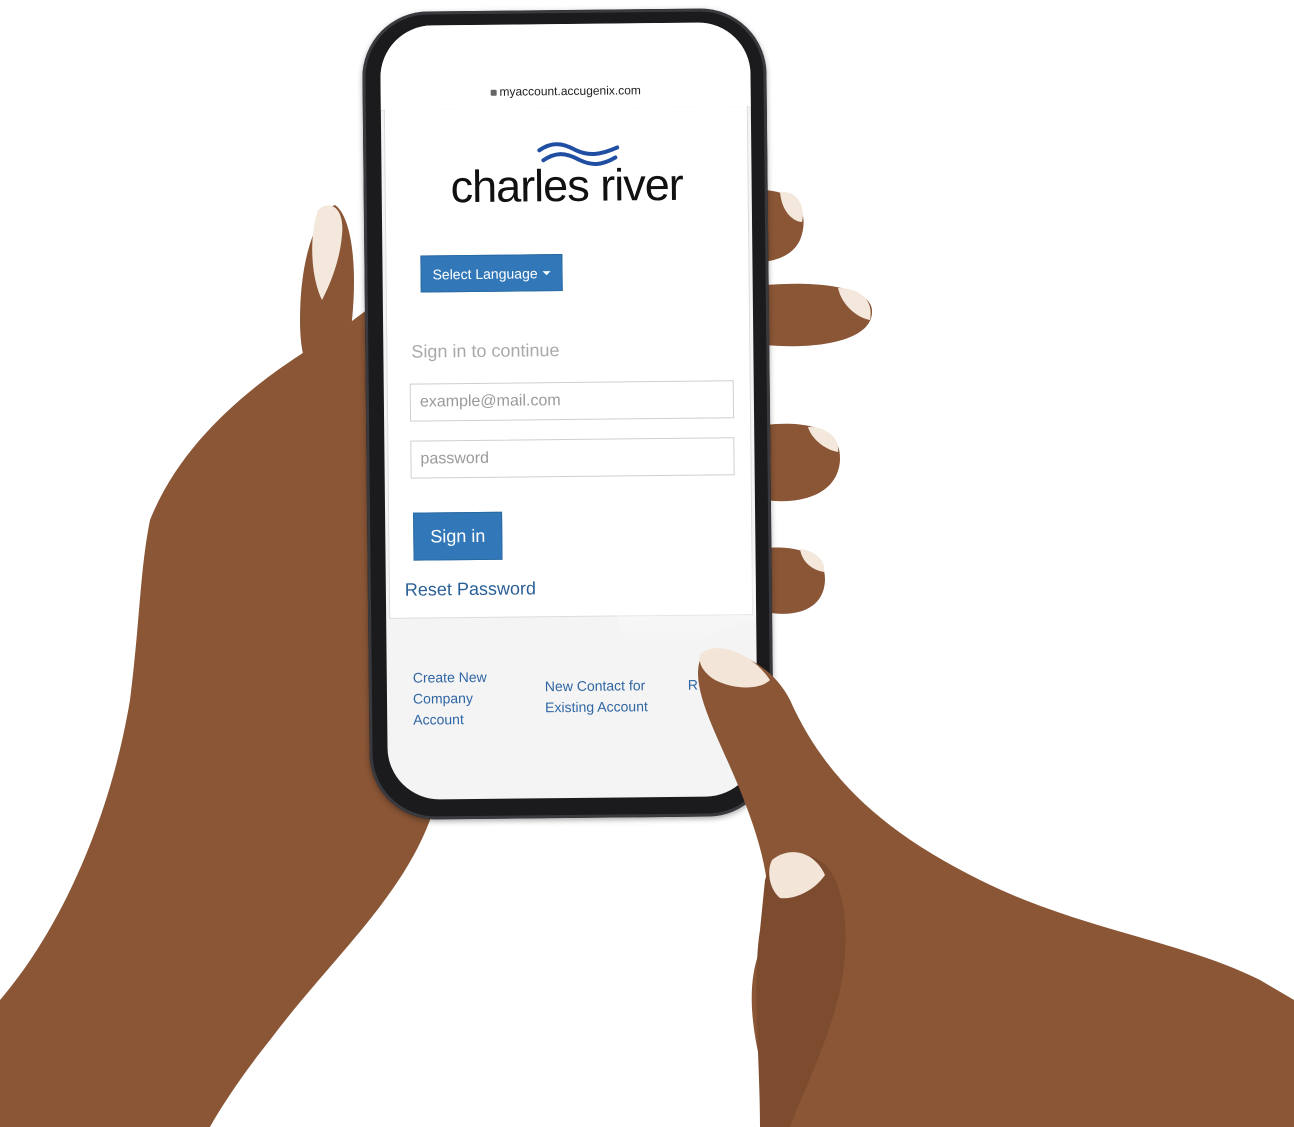 Image resolution: width=1294 pixels, height=1127 pixels. Describe the element at coordinates (572, 458) in the screenshot. I see `password-input` at that location.